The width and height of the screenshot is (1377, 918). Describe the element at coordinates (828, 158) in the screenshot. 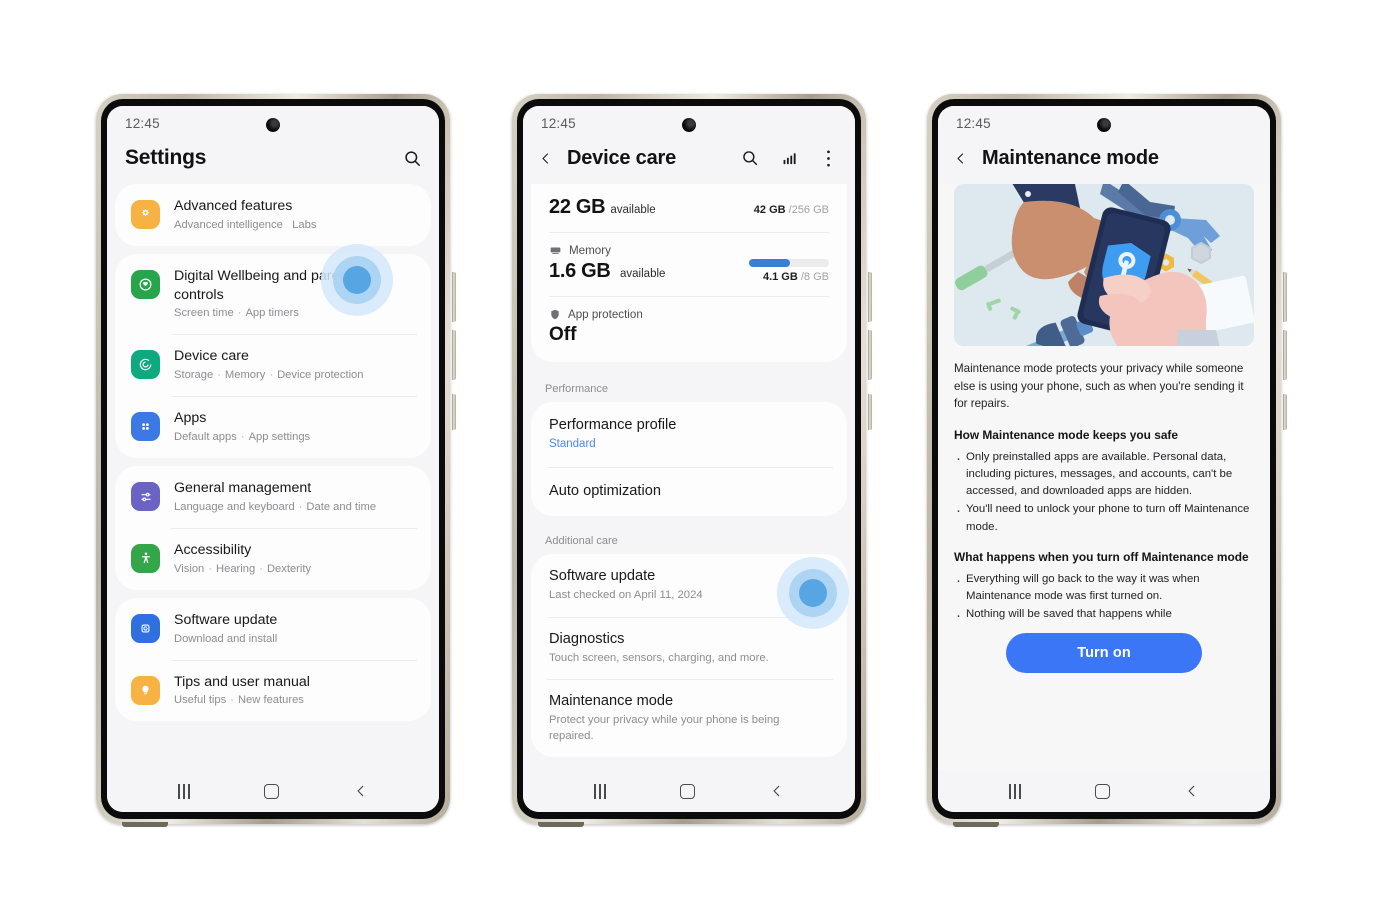

I see `overflow-menu-icon` at that location.